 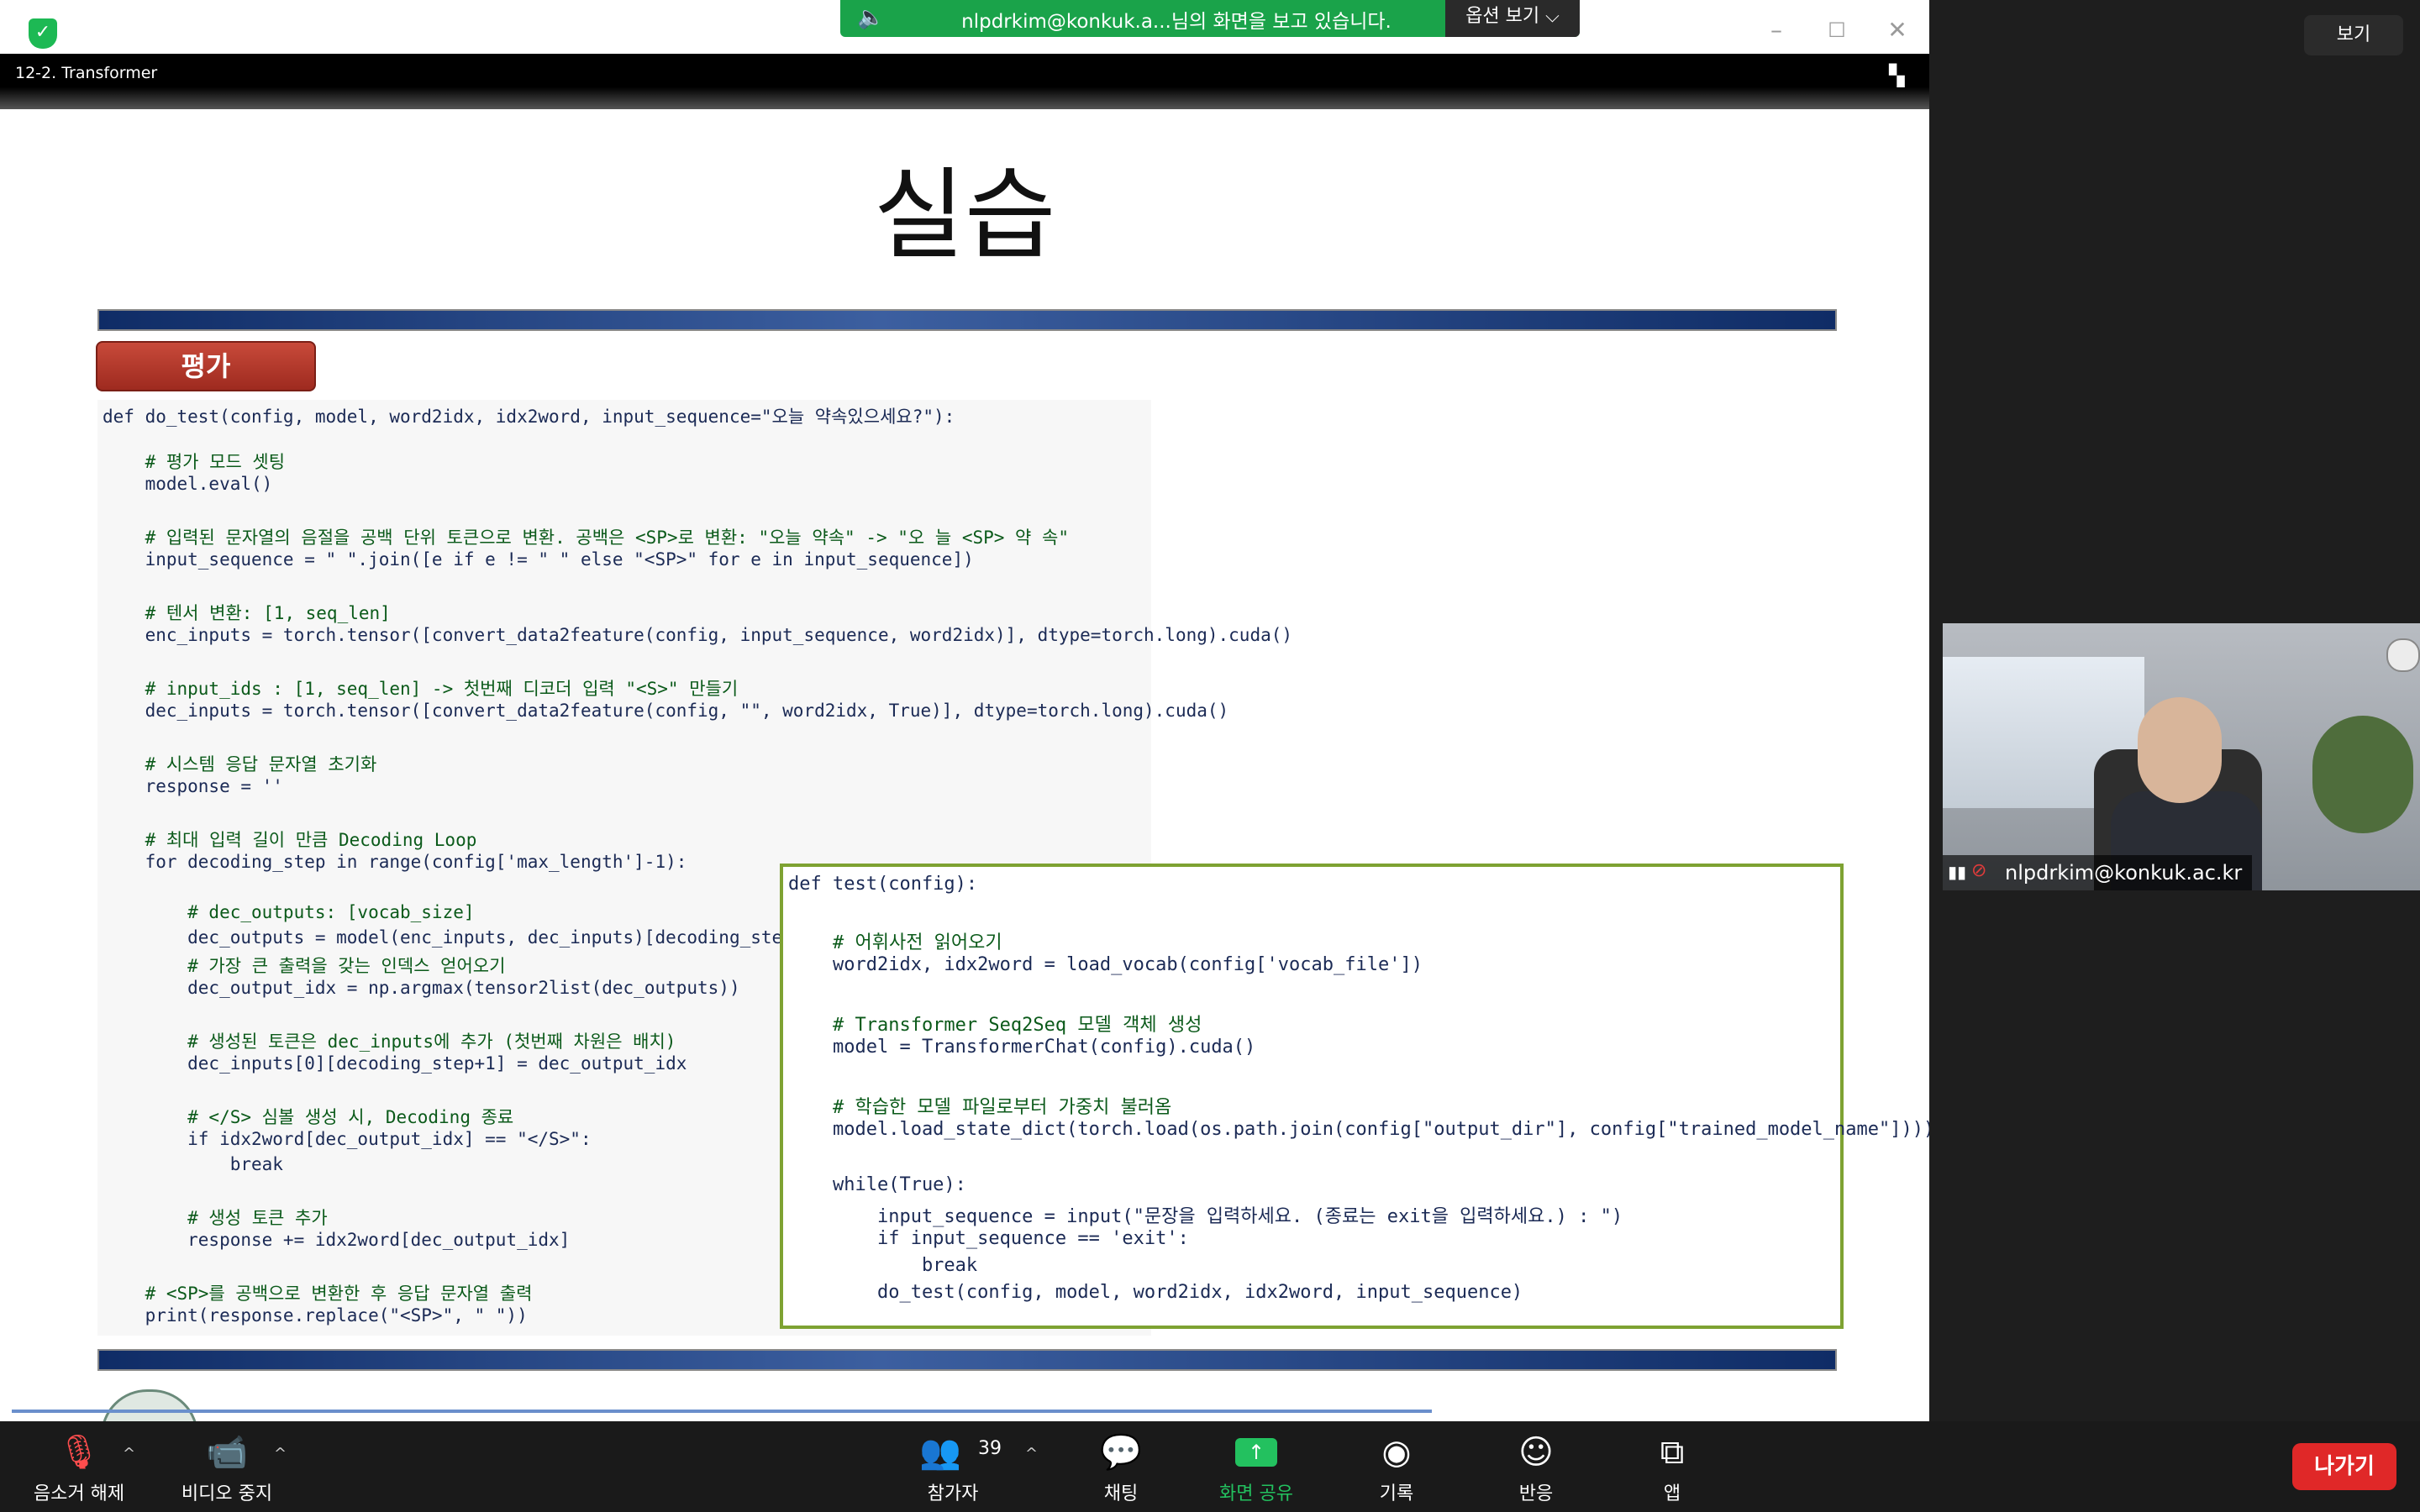 I want to click on signal-icon: ▮▮, so click(x=1957, y=872).